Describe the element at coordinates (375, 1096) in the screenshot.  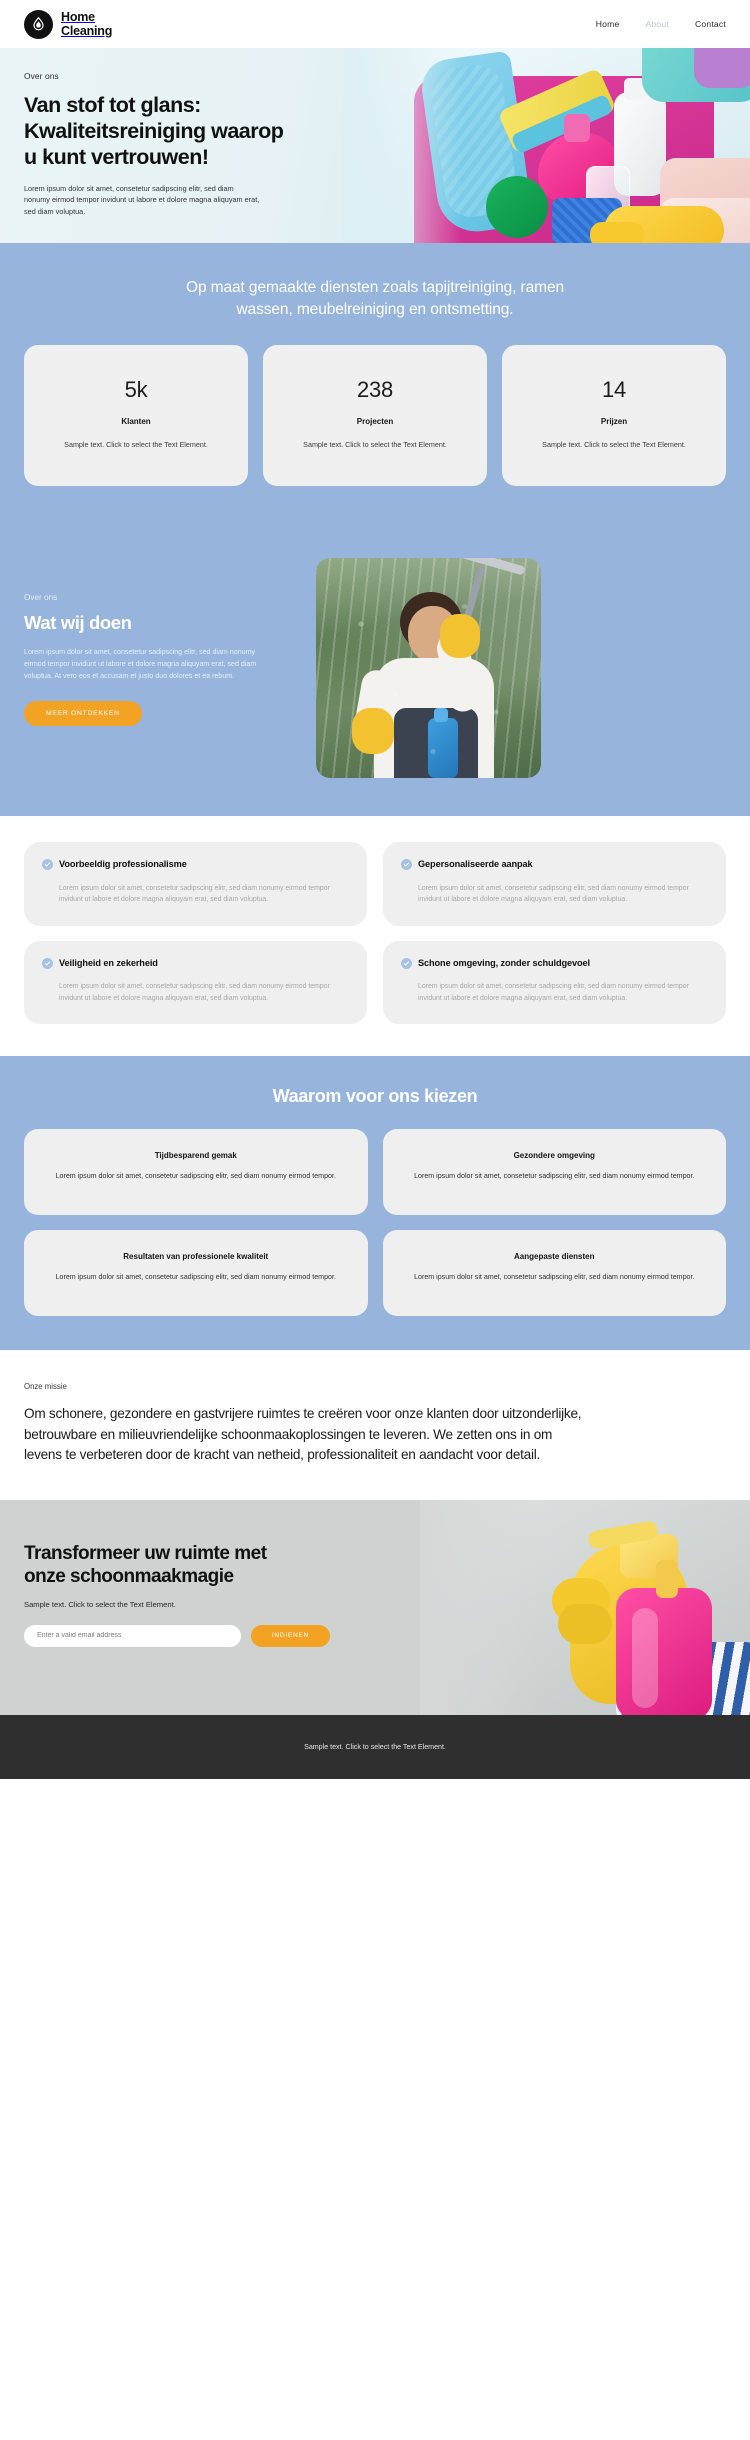
I see `why-choose-us-heading: Waarom voor ons kiezen` at that location.